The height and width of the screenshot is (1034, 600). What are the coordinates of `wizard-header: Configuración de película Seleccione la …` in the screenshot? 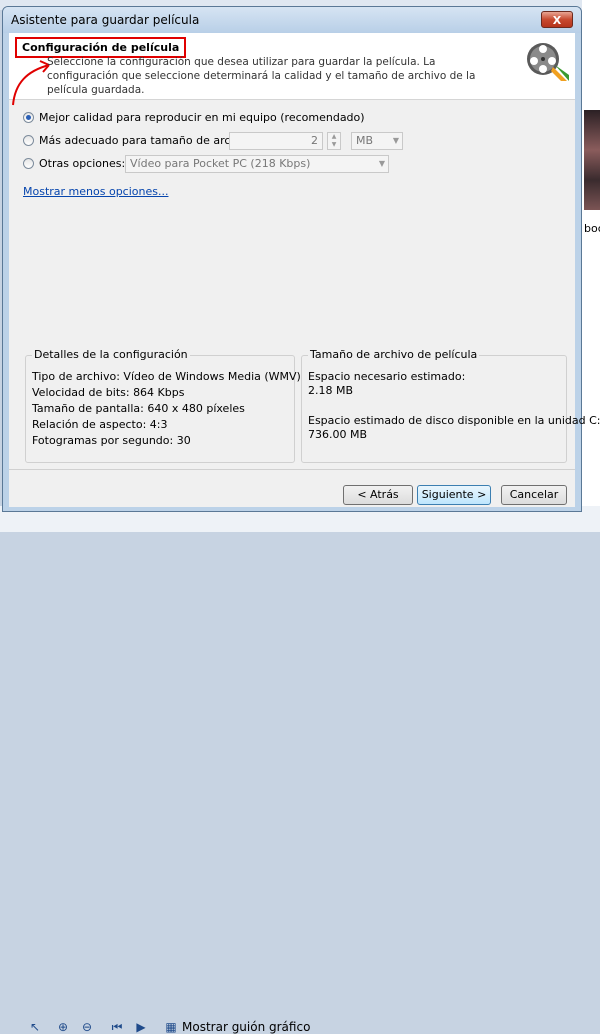 It's located at (292, 69).